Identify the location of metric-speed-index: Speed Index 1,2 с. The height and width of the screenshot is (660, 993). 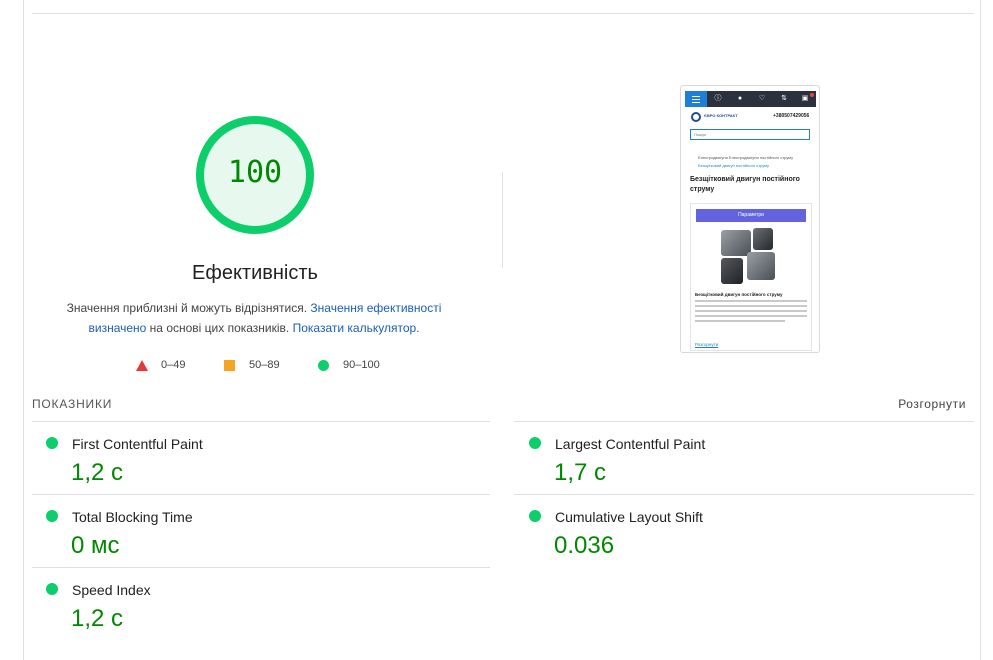
(252, 605).